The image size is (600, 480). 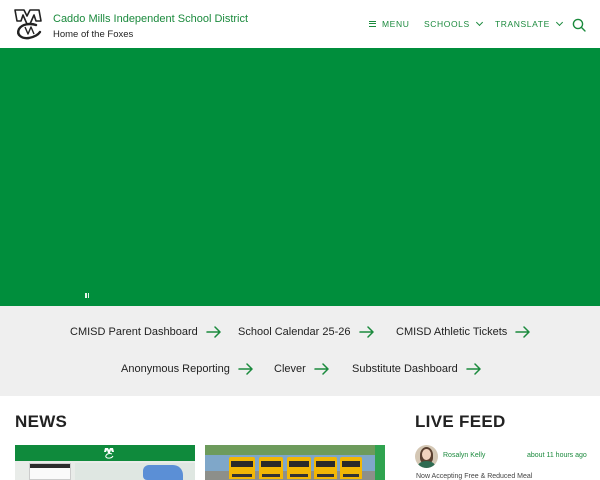 I want to click on search-icon, so click(x=579, y=25).